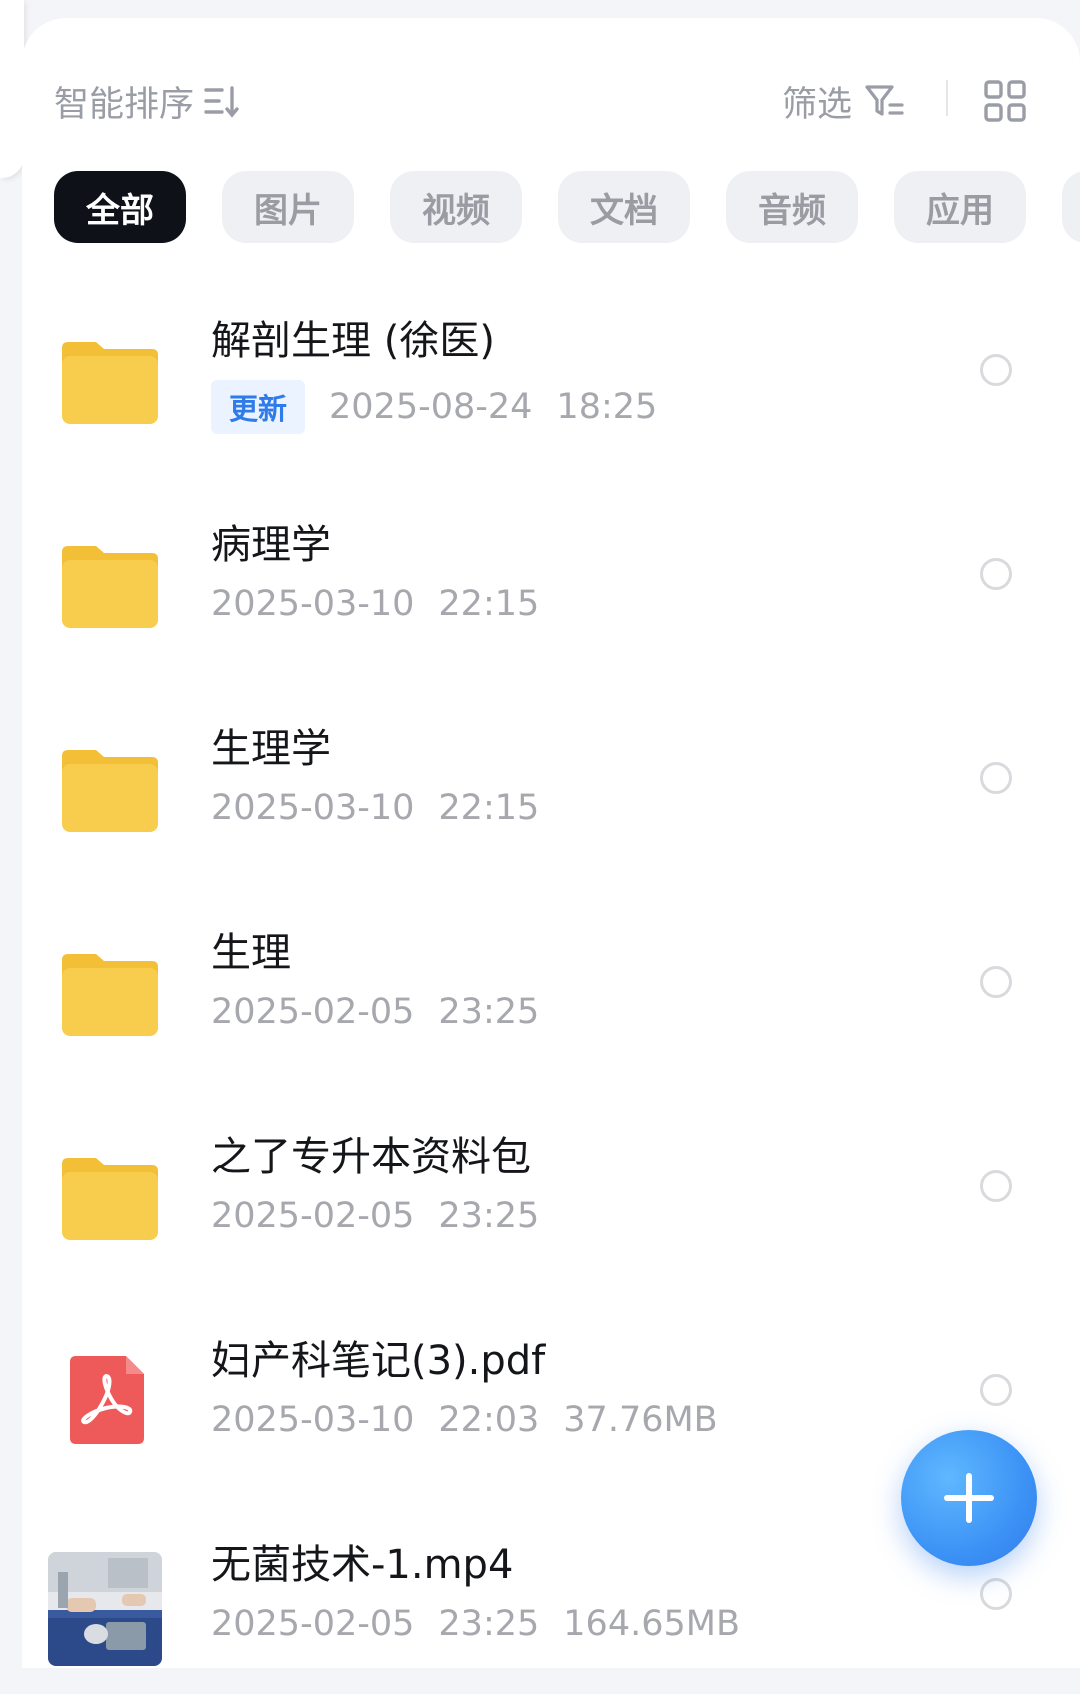 The height and width of the screenshot is (1694, 1080). What do you see at coordinates (624, 207) in the screenshot?
I see `tab-documents: 文档` at bounding box center [624, 207].